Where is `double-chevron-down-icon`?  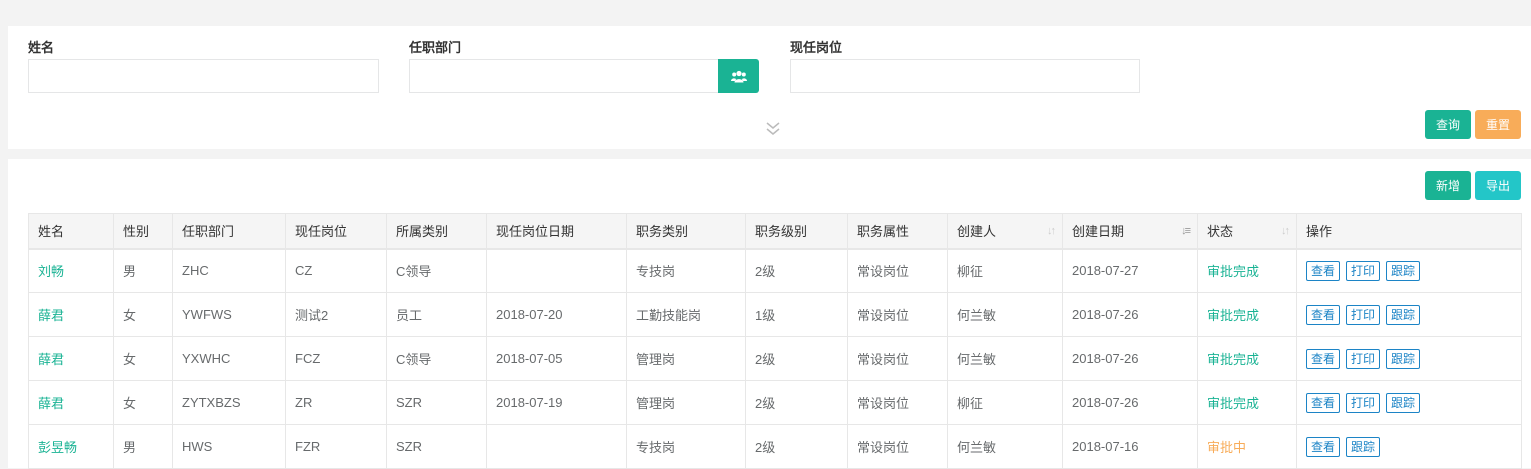
double-chevron-down-icon is located at coordinates (773, 129).